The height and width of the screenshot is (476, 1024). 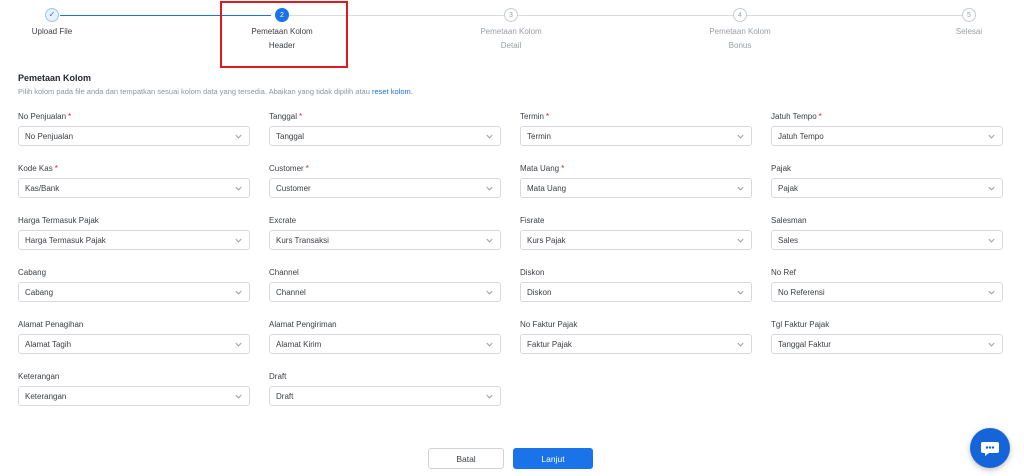 What do you see at coordinates (283, 116) in the screenshot?
I see `field-label-text: Tanggal` at bounding box center [283, 116].